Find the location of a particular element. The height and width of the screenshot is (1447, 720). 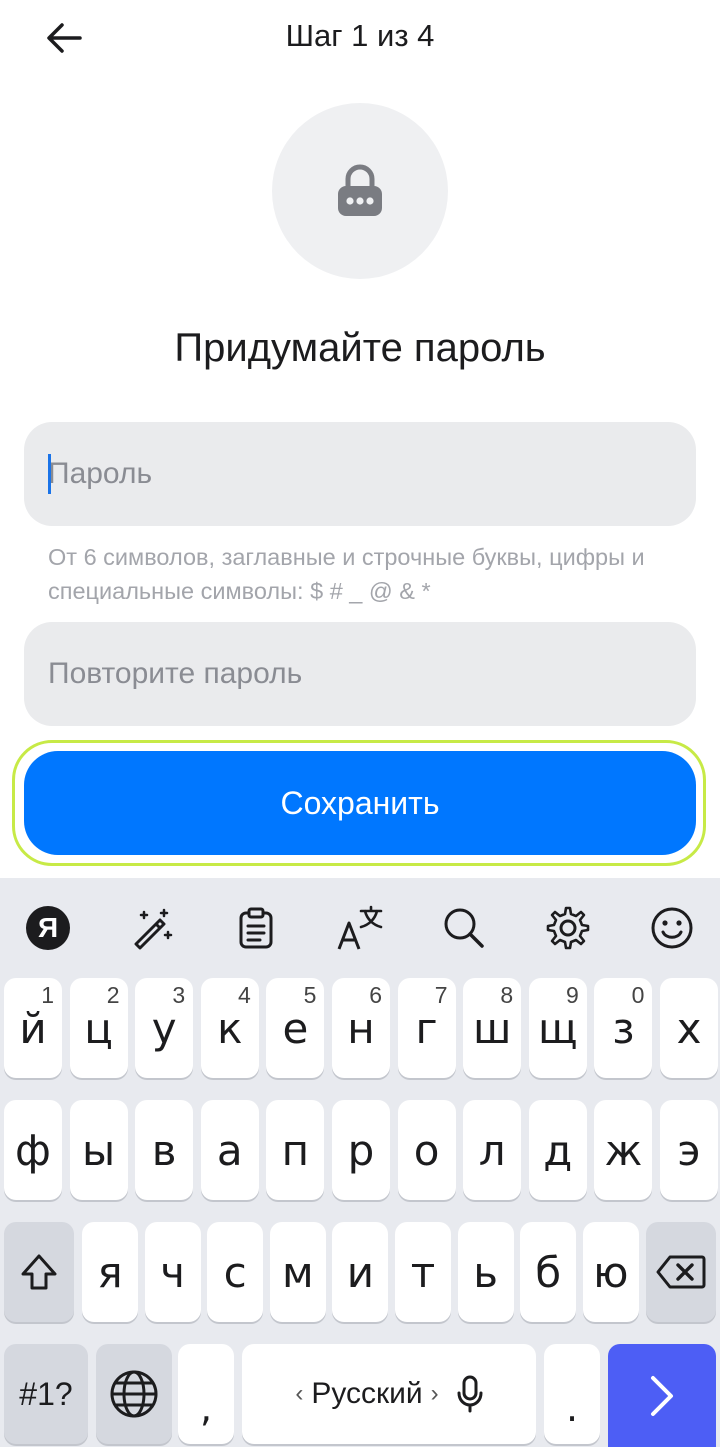

key-number-hint: 4 is located at coordinates (244, 995).